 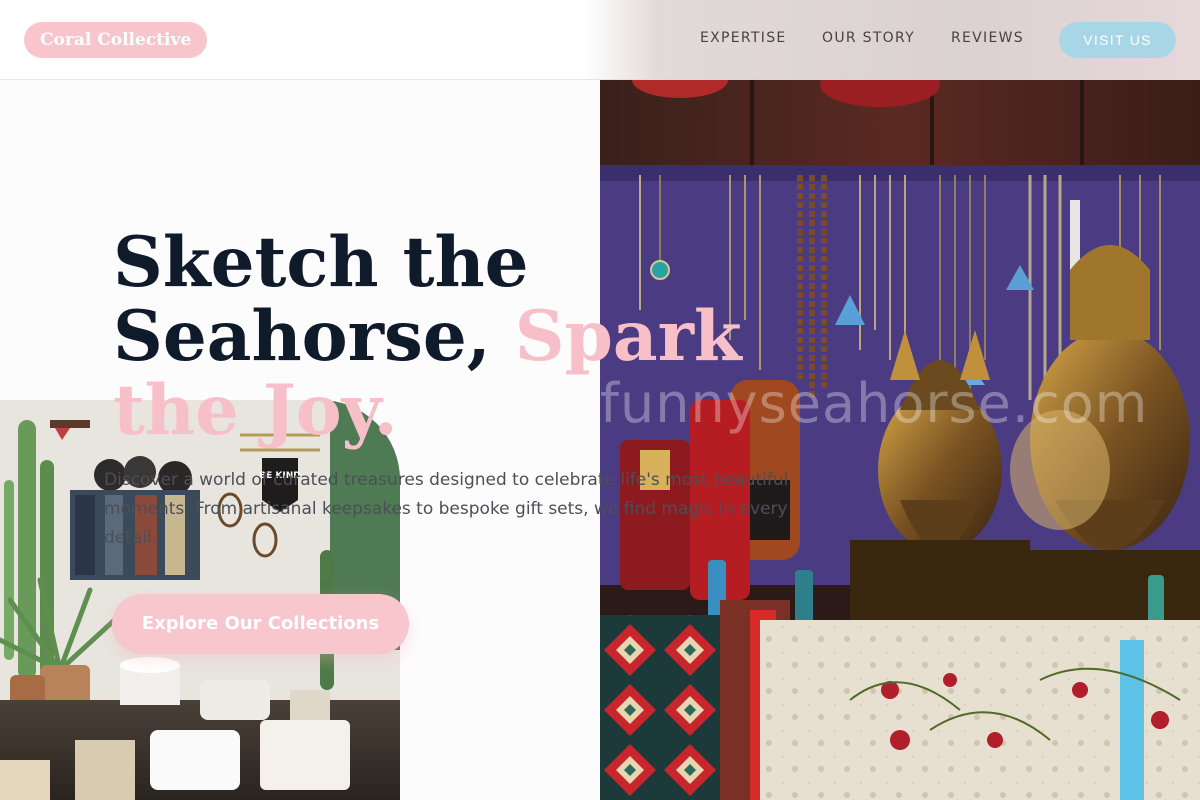 I want to click on brand-logo: Coral Collective, so click(x=116, y=40).